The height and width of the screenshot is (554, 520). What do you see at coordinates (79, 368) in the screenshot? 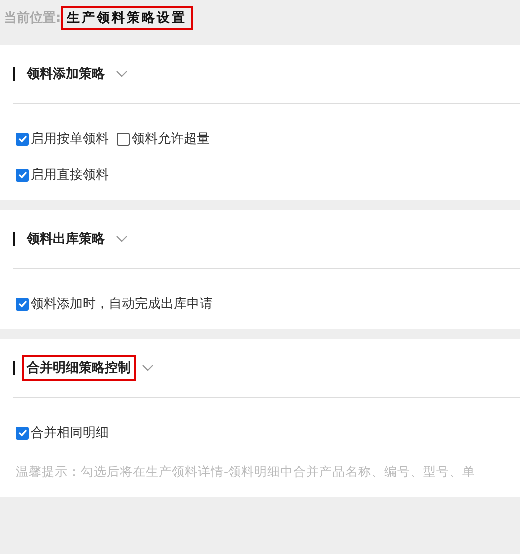
I see `section-title: 合并明细策略控制` at bounding box center [79, 368].